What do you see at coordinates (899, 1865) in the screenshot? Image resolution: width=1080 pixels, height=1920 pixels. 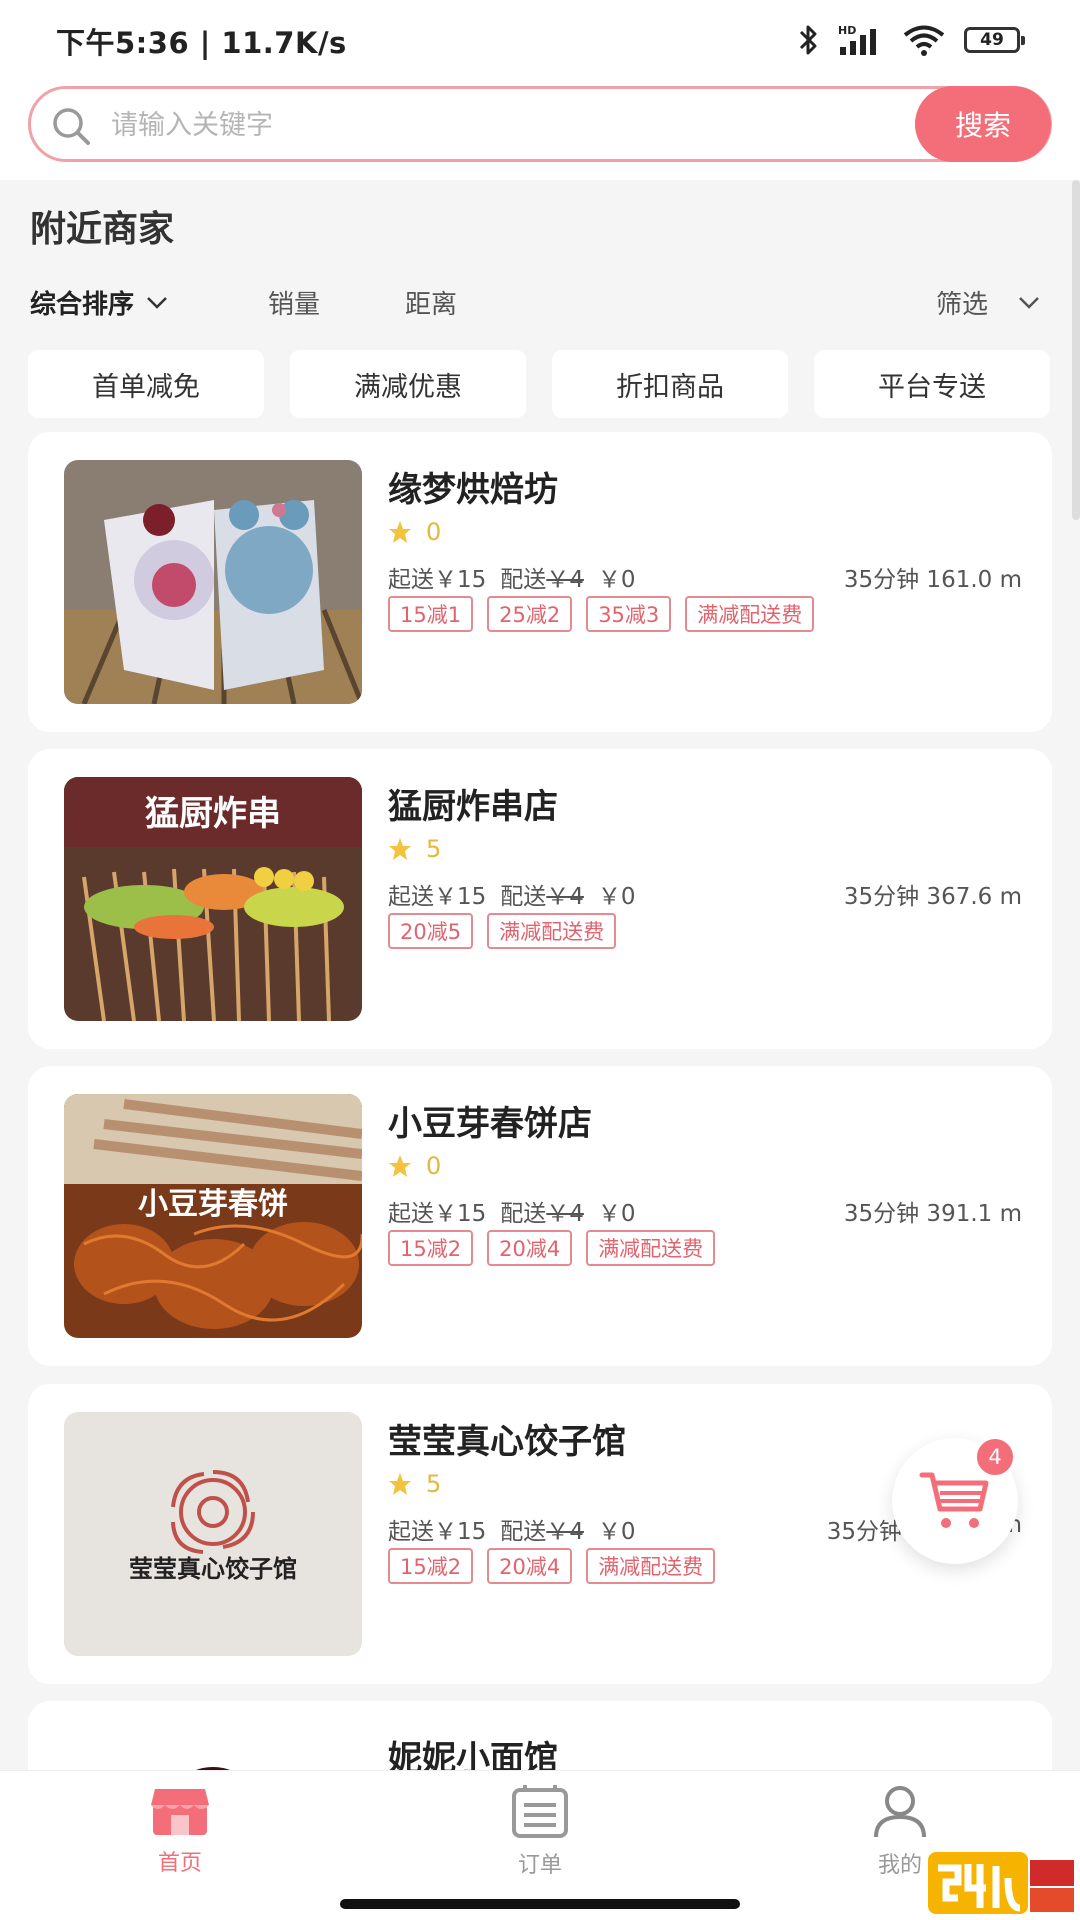 I see `nav-profile-label: 我的` at bounding box center [899, 1865].